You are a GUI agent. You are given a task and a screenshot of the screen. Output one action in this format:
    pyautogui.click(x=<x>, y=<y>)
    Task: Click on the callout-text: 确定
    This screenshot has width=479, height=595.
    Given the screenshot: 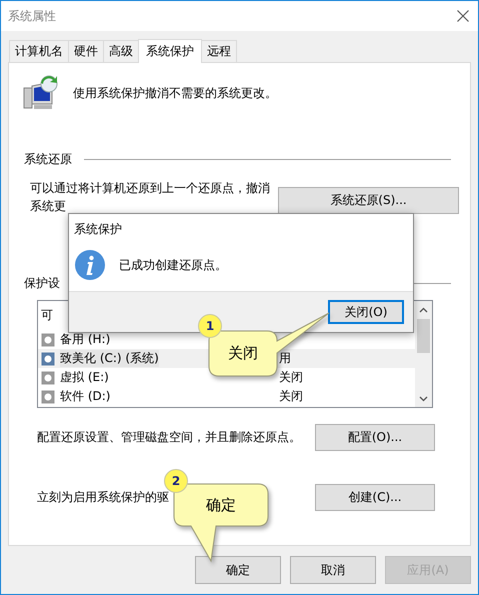 What is the action you would take?
    pyautogui.click(x=221, y=505)
    